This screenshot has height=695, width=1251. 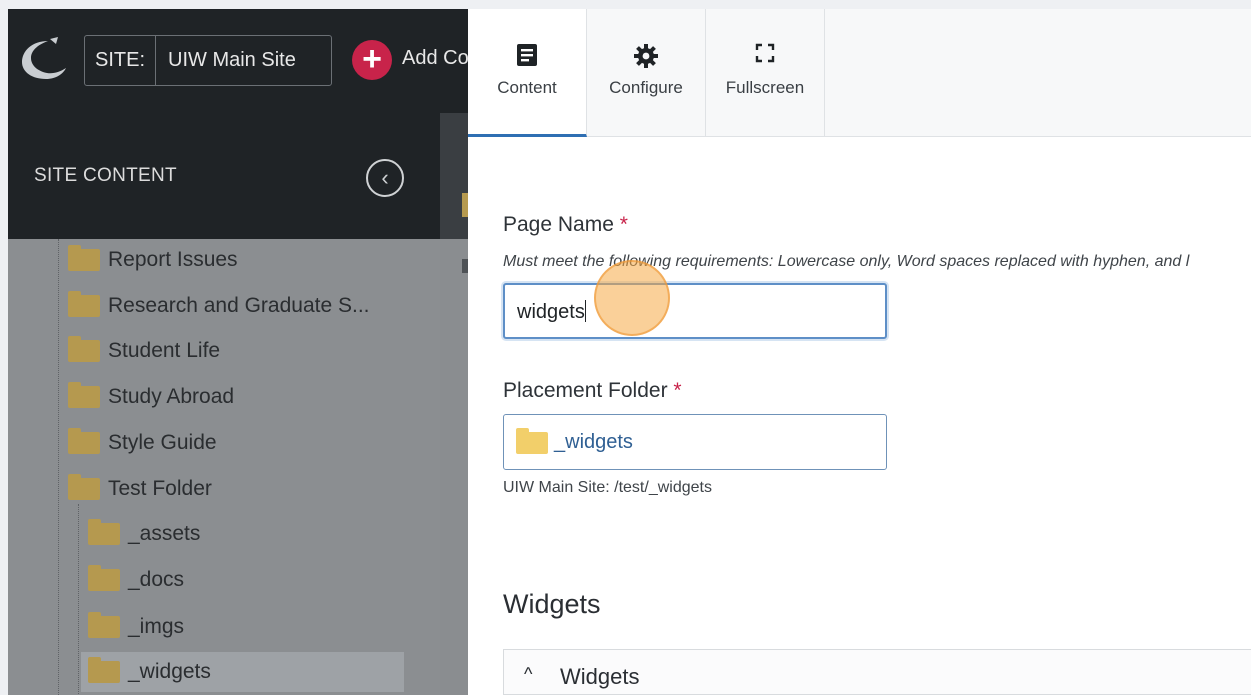 What do you see at coordinates (162, 442) in the screenshot?
I see `tree-item-label: Style Guide` at bounding box center [162, 442].